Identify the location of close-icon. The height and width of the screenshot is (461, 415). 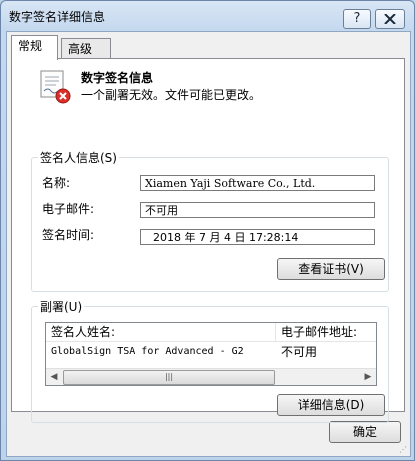
(390, 19).